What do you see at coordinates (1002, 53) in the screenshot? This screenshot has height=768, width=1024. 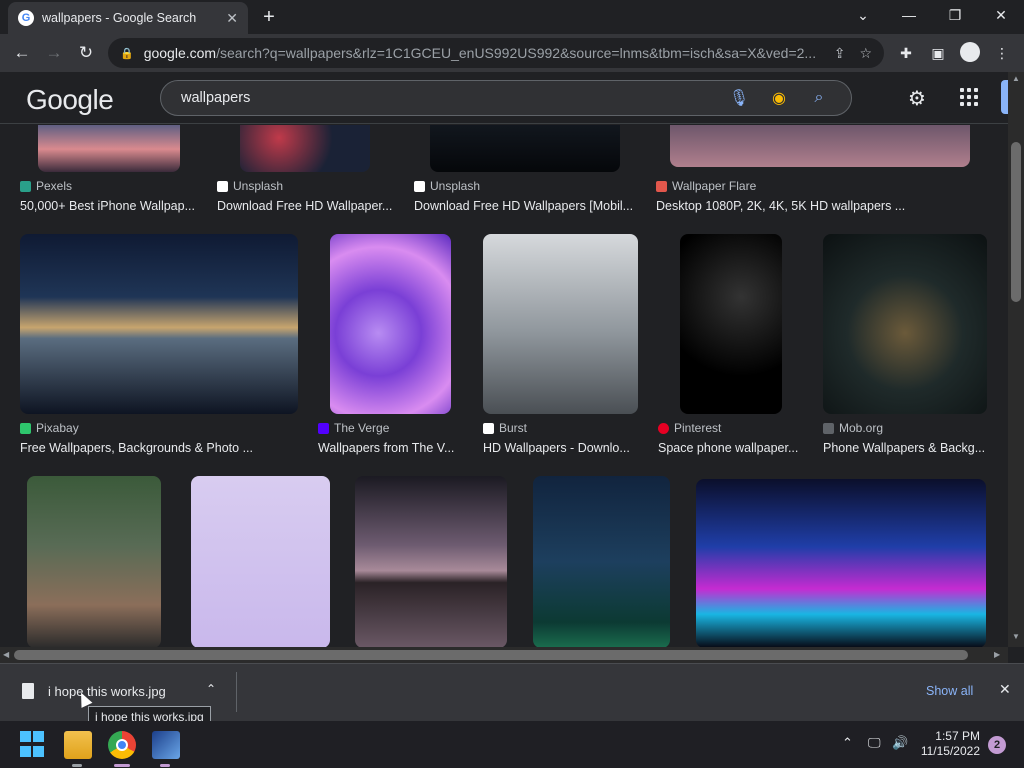 I see `menu-dots-icon: ⋮` at bounding box center [1002, 53].